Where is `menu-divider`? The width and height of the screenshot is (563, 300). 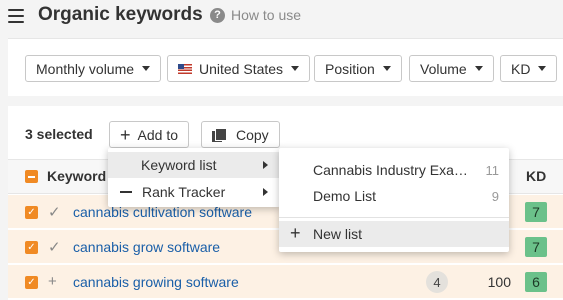 menu-divider is located at coordinates (394, 217).